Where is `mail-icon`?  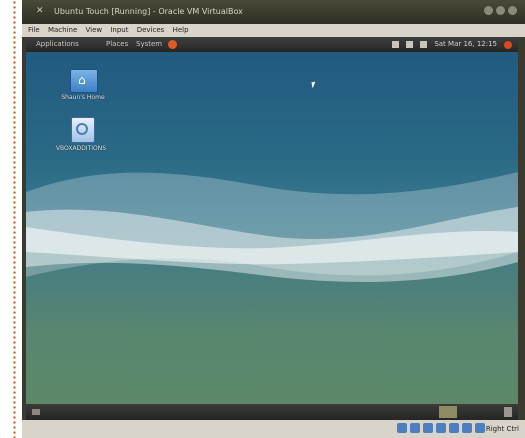
mail-icon is located at coordinates (424, 44).